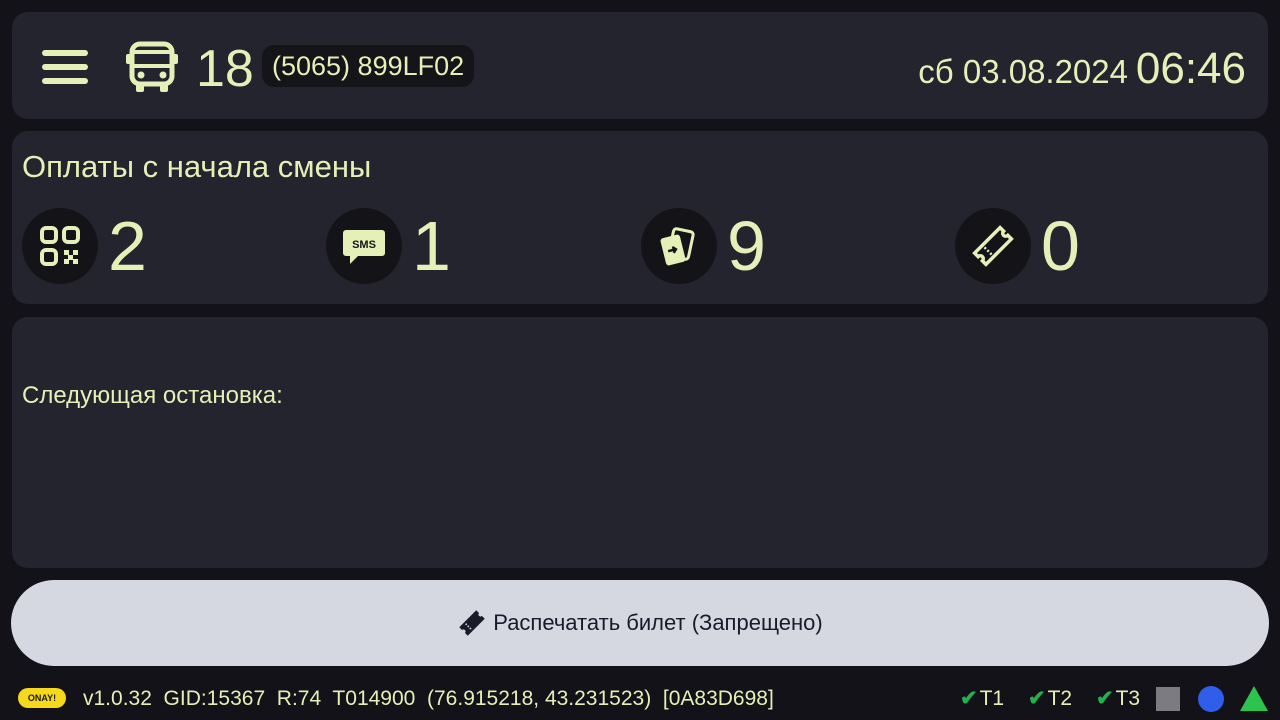 This screenshot has width=1280, height=720. I want to click on payment-qr-icon-bg, so click(60, 246).